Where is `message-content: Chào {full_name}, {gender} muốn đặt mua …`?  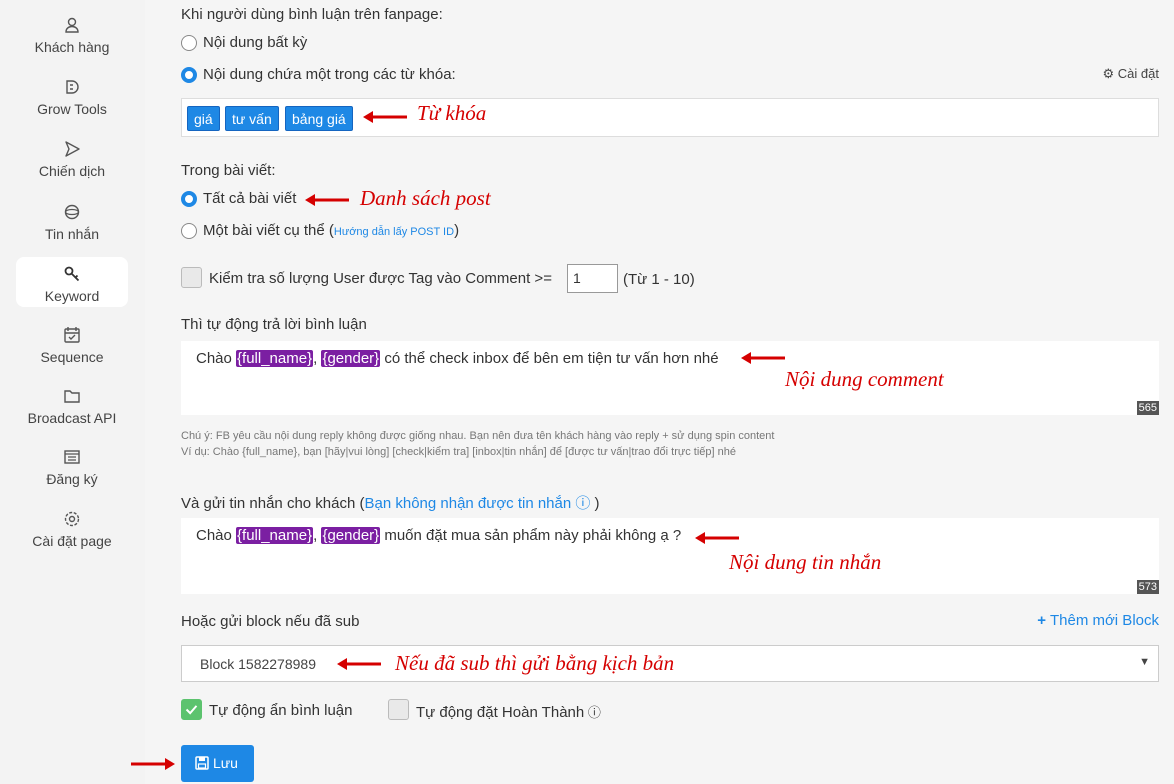
message-content: Chào {full_name}, {gender} muốn đặt mua … is located at coordinates (438, 535).